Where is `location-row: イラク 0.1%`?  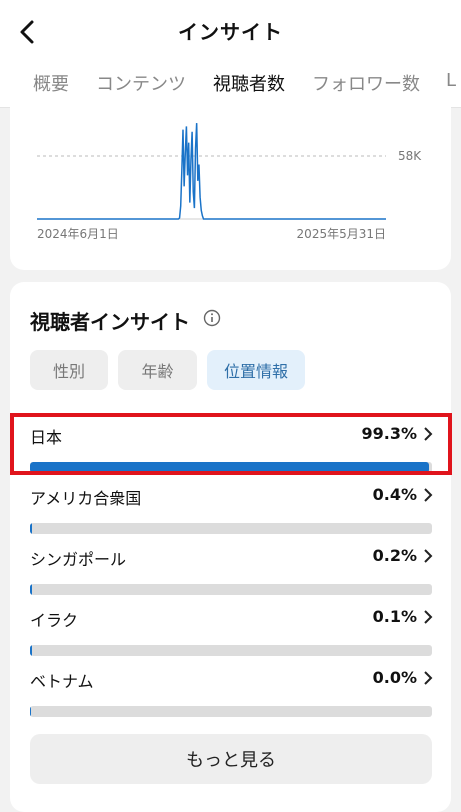 location-row: イラク 0.1% is located at coordinates (230, 633).